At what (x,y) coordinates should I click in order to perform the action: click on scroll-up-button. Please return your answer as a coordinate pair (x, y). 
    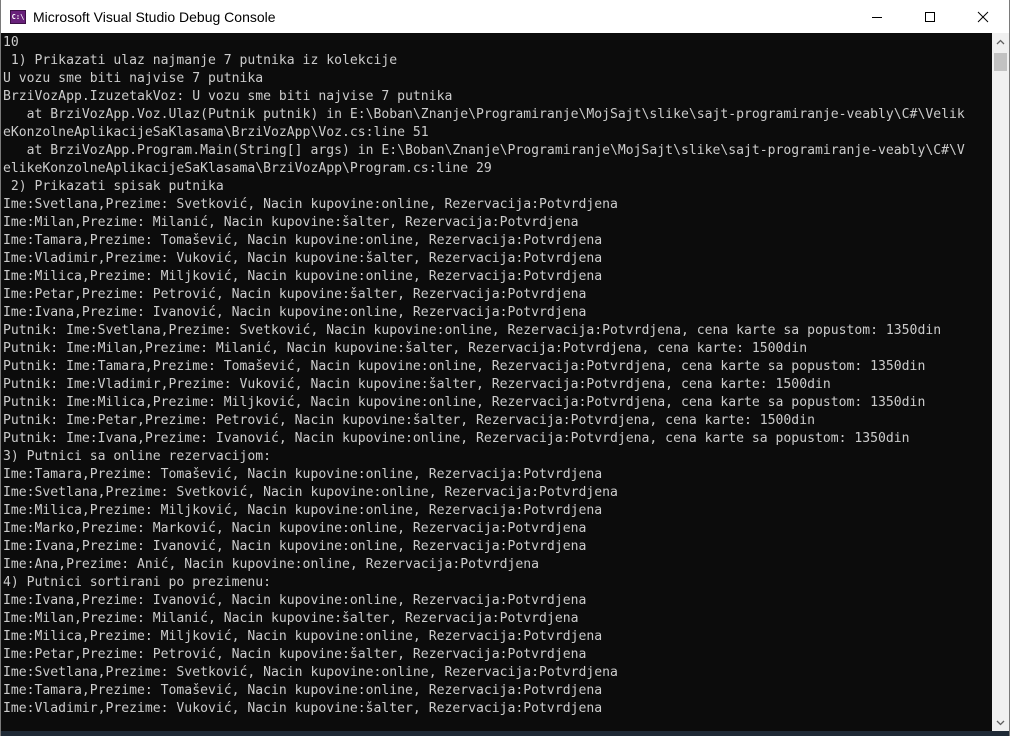
    Looking at the image, I should click on (1000, 41).